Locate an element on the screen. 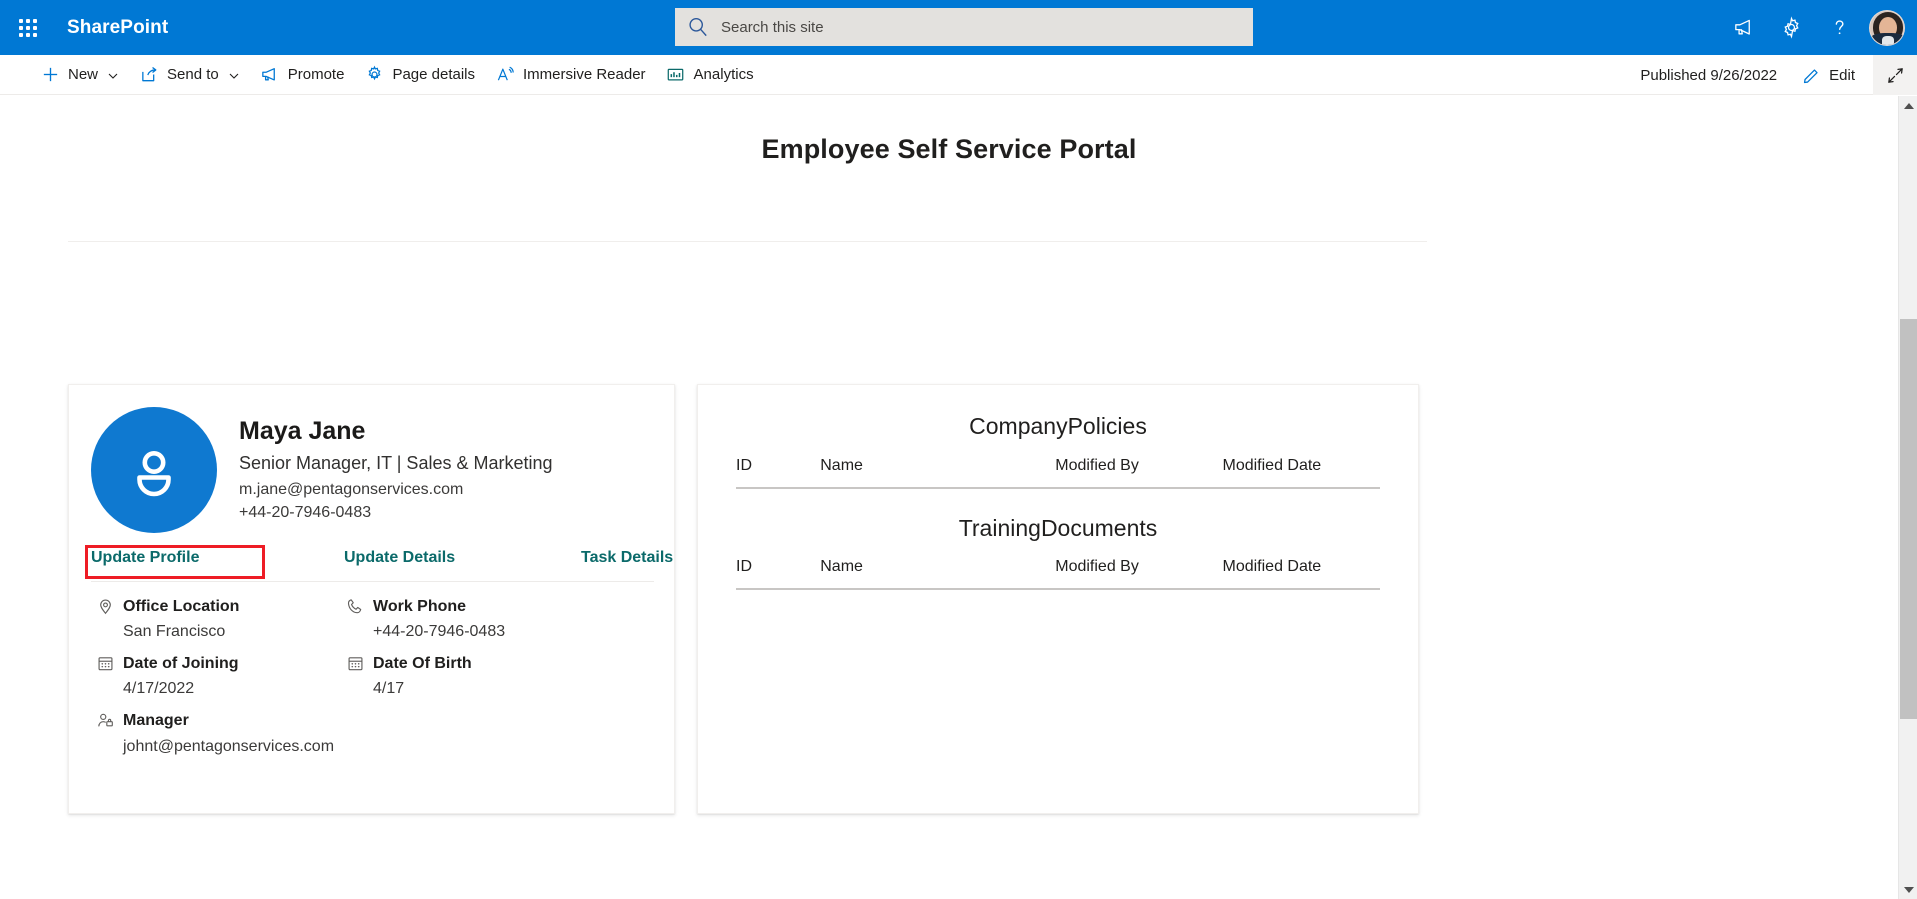 This screenshot has height=899, width=1917. suite-bar-actions is located at coordinates (1815, 27).